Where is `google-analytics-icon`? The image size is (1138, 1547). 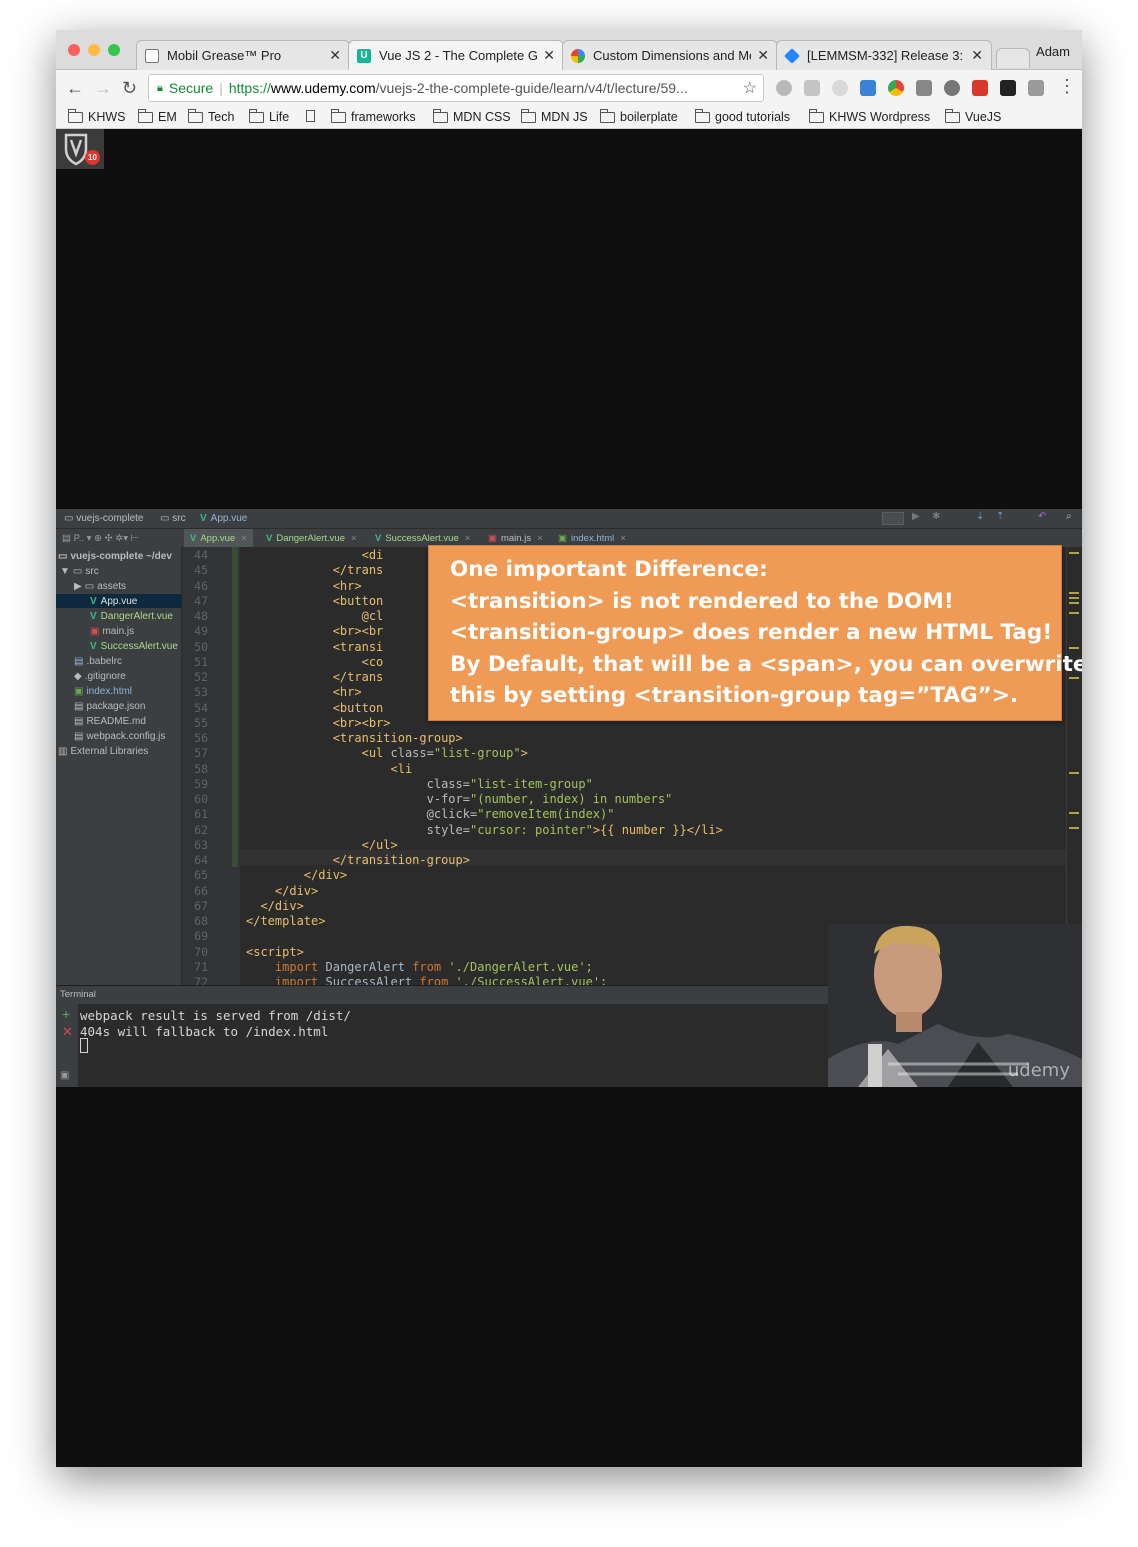 google-analytics-icon is located at coordinates (578, 55).